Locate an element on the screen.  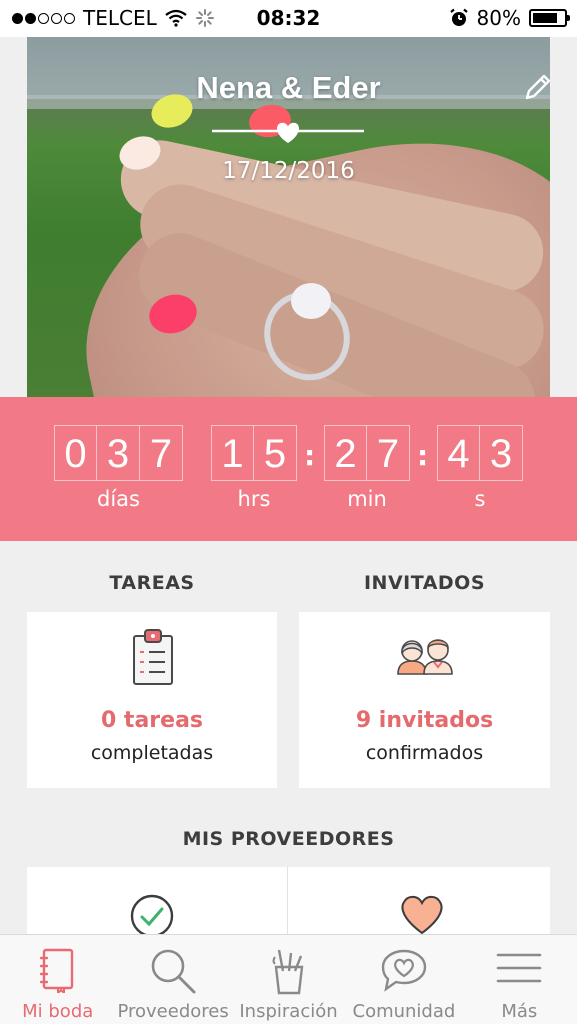
countdown-minutes-label: min is located at coordinates (367, 499).